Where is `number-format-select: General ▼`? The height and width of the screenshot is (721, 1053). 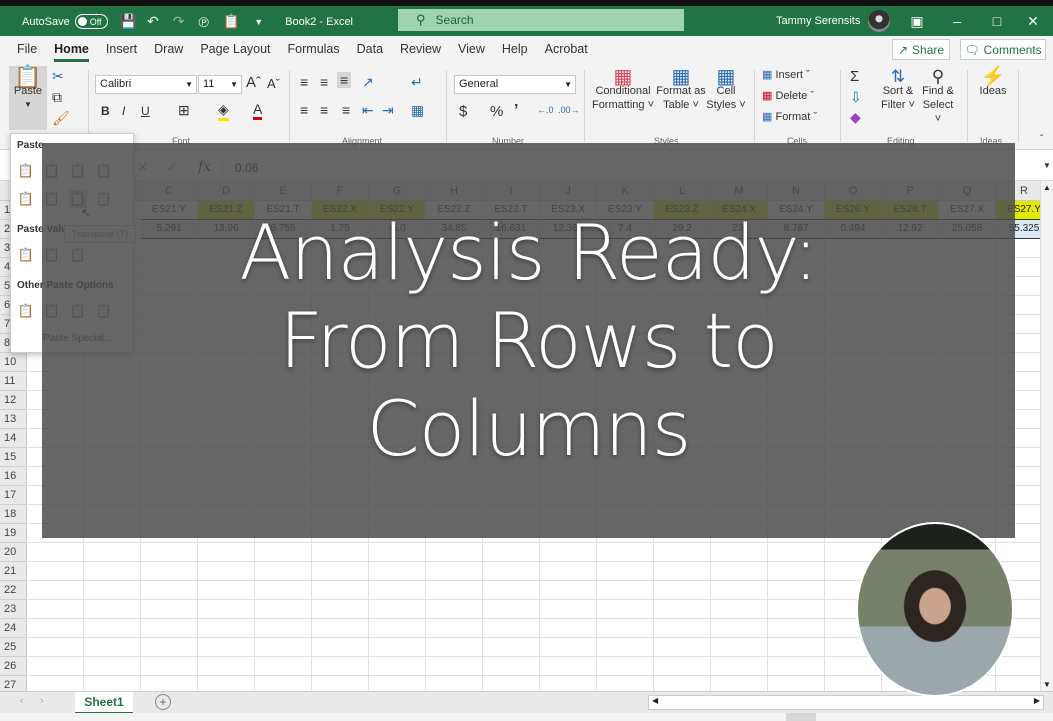 number-format-select: General ▼ is located at coordinates (515, 84).